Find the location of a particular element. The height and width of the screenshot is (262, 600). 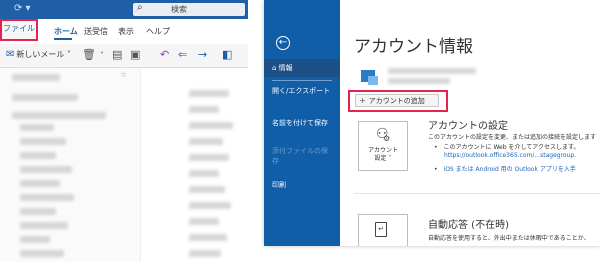

highlight-box: + アカウントの追加 is located at coordinates (398, 101).